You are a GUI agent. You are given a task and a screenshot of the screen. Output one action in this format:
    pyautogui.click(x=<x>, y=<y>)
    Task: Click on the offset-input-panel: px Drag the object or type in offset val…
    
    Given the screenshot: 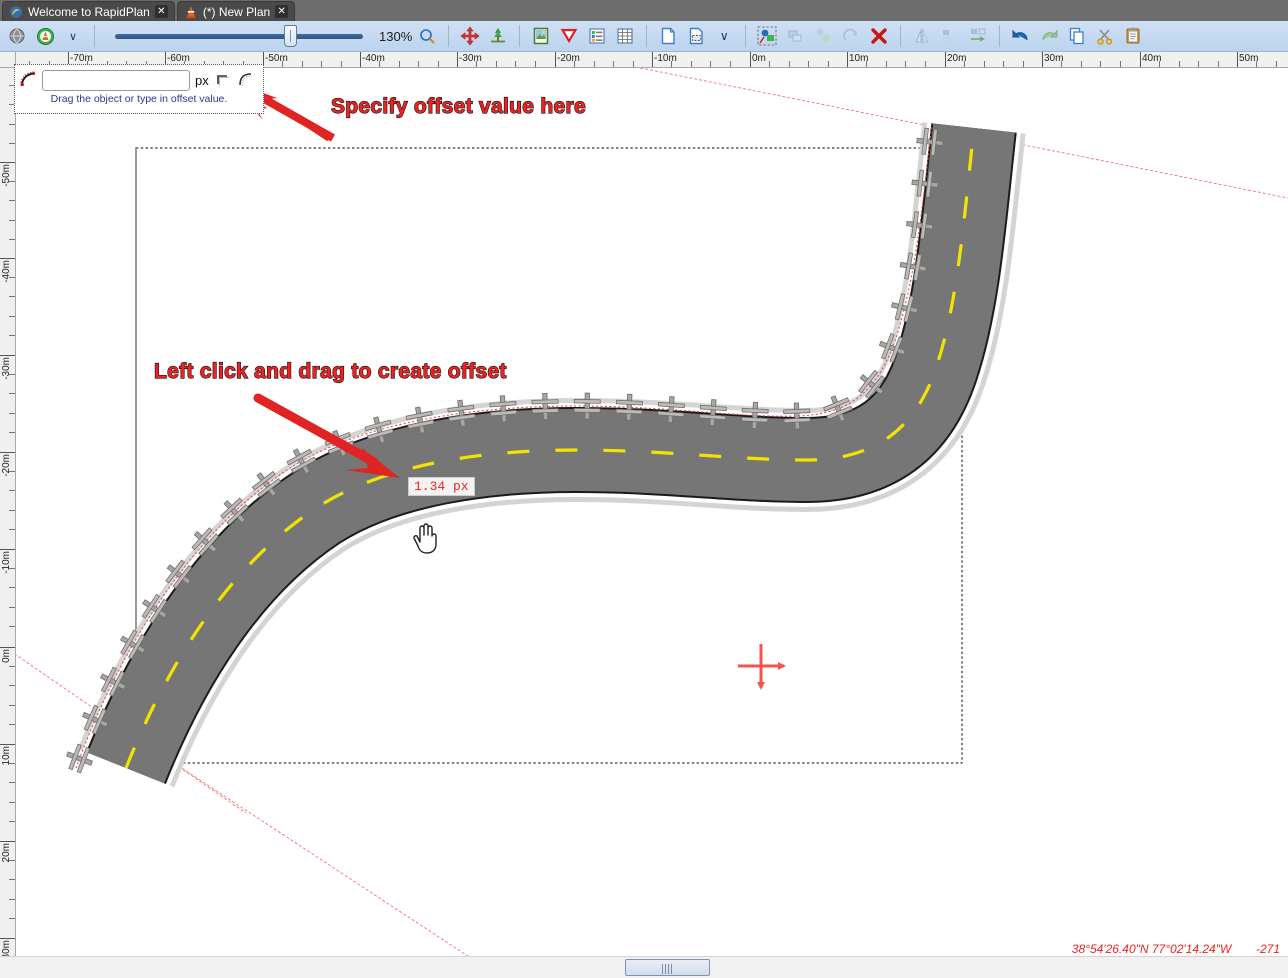 What is the action you would take?
    pyautogui.click(x=139, y=89)
    